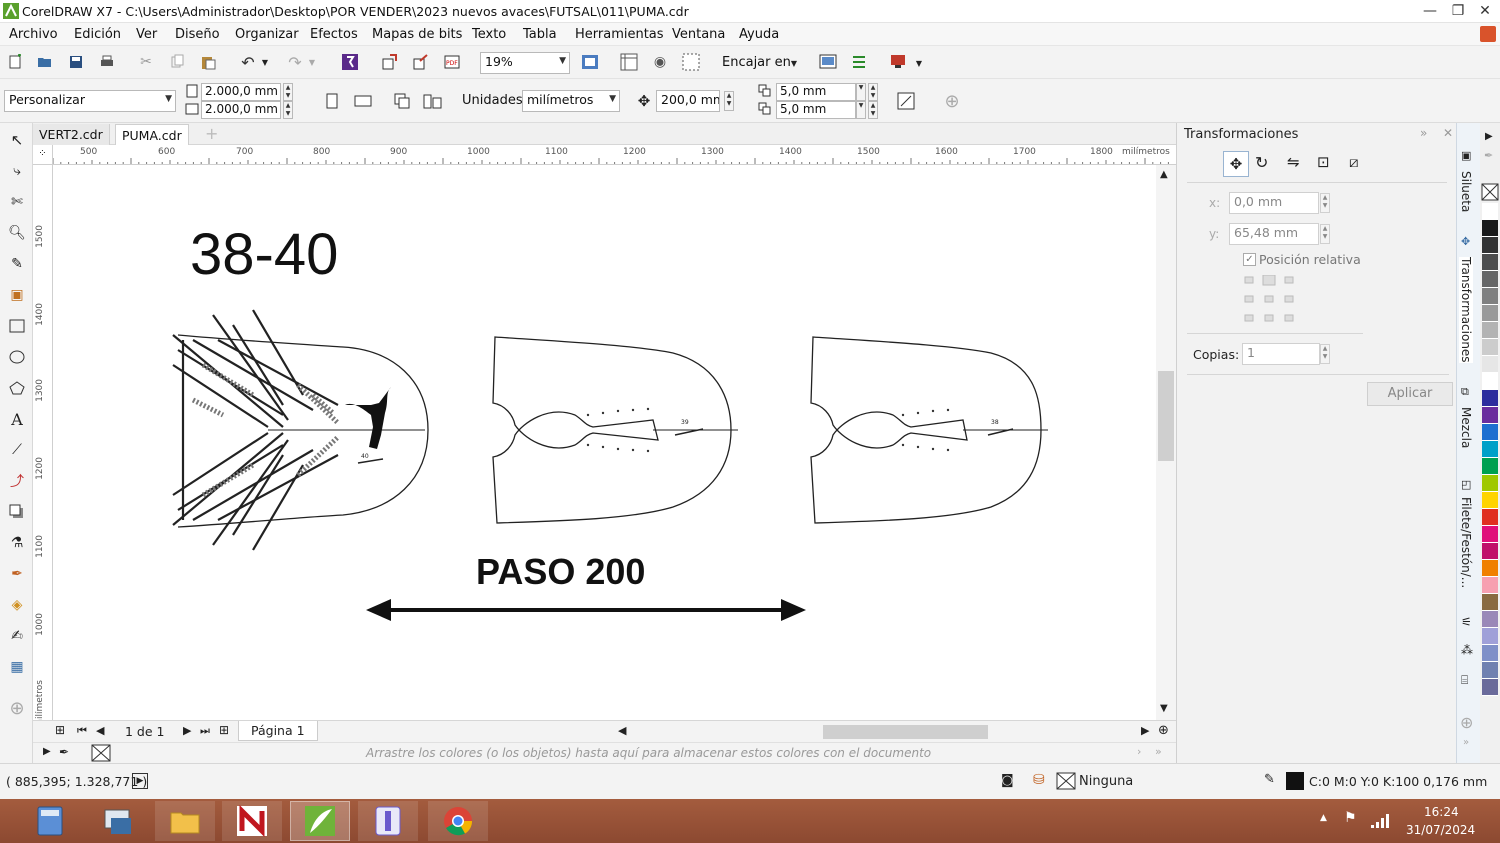 Image resolution: width=1500 pixels, height=843 pixels. I want to click on view-mode-icon: ◉, so click(660, 62).